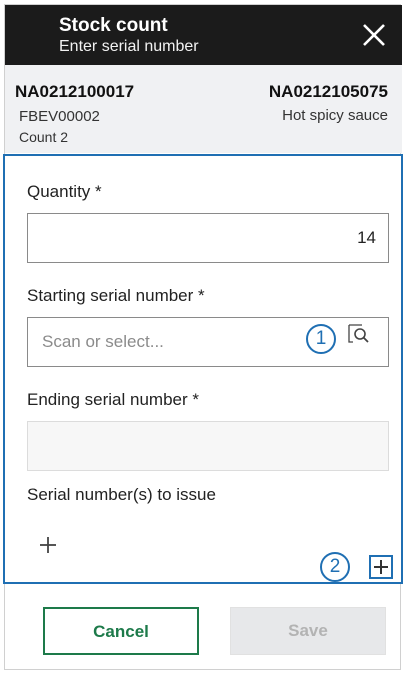  Describe the element at coordinates (75, 91) in the screenshot. I see `item-id: NA0212100017` at that location.